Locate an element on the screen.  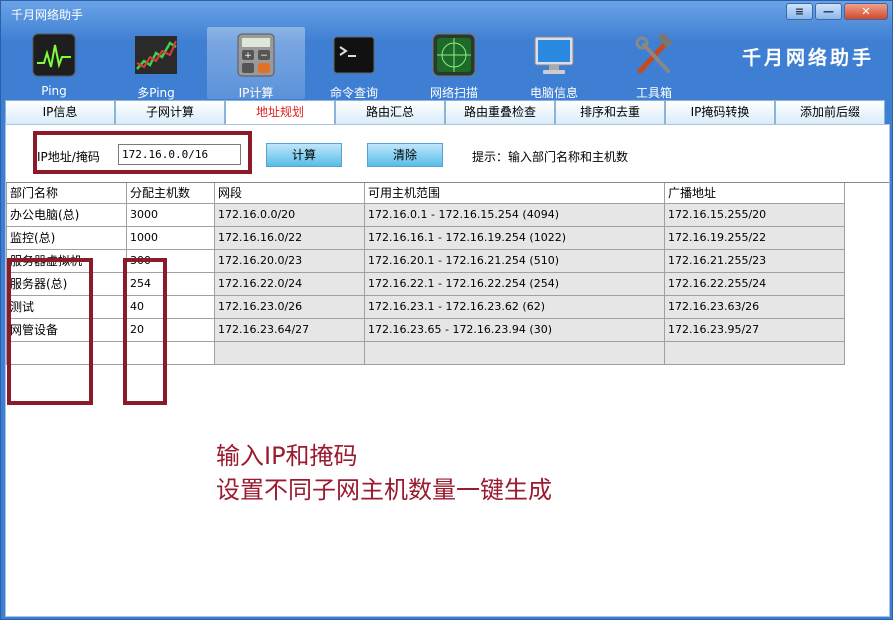
toolbar-label: 命令查询 is located at coordinates (353, 93).